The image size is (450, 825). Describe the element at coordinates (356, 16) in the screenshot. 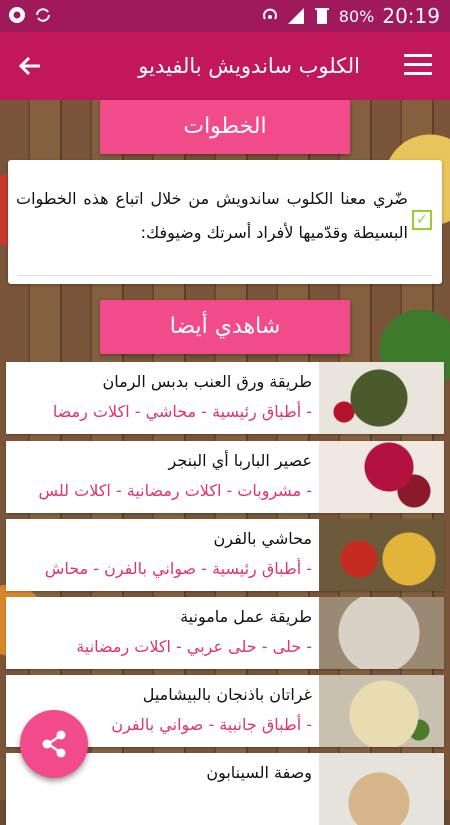

I see `battery-percent: 80%` at that location.